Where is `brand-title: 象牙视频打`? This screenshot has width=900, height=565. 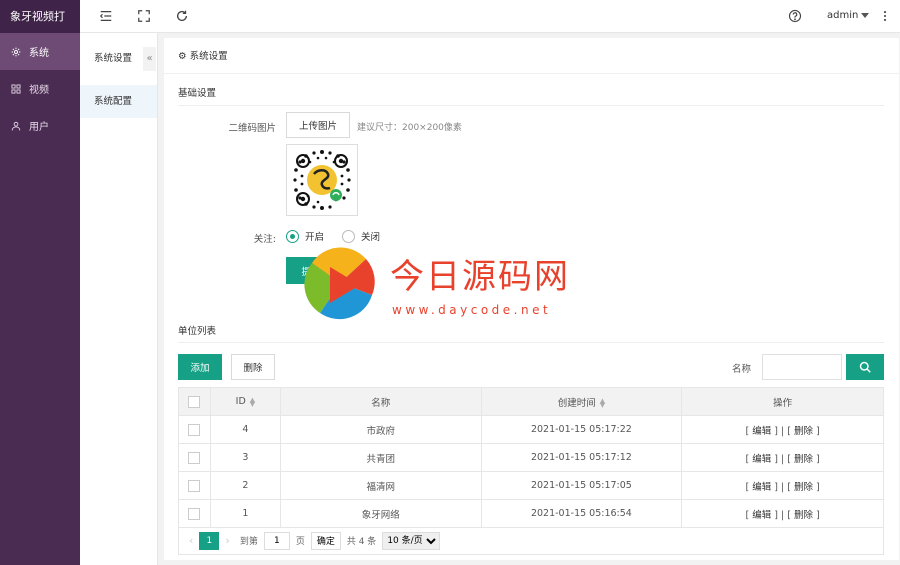 brand-title: 象牙视频打 is located at coordinates (40, 16).